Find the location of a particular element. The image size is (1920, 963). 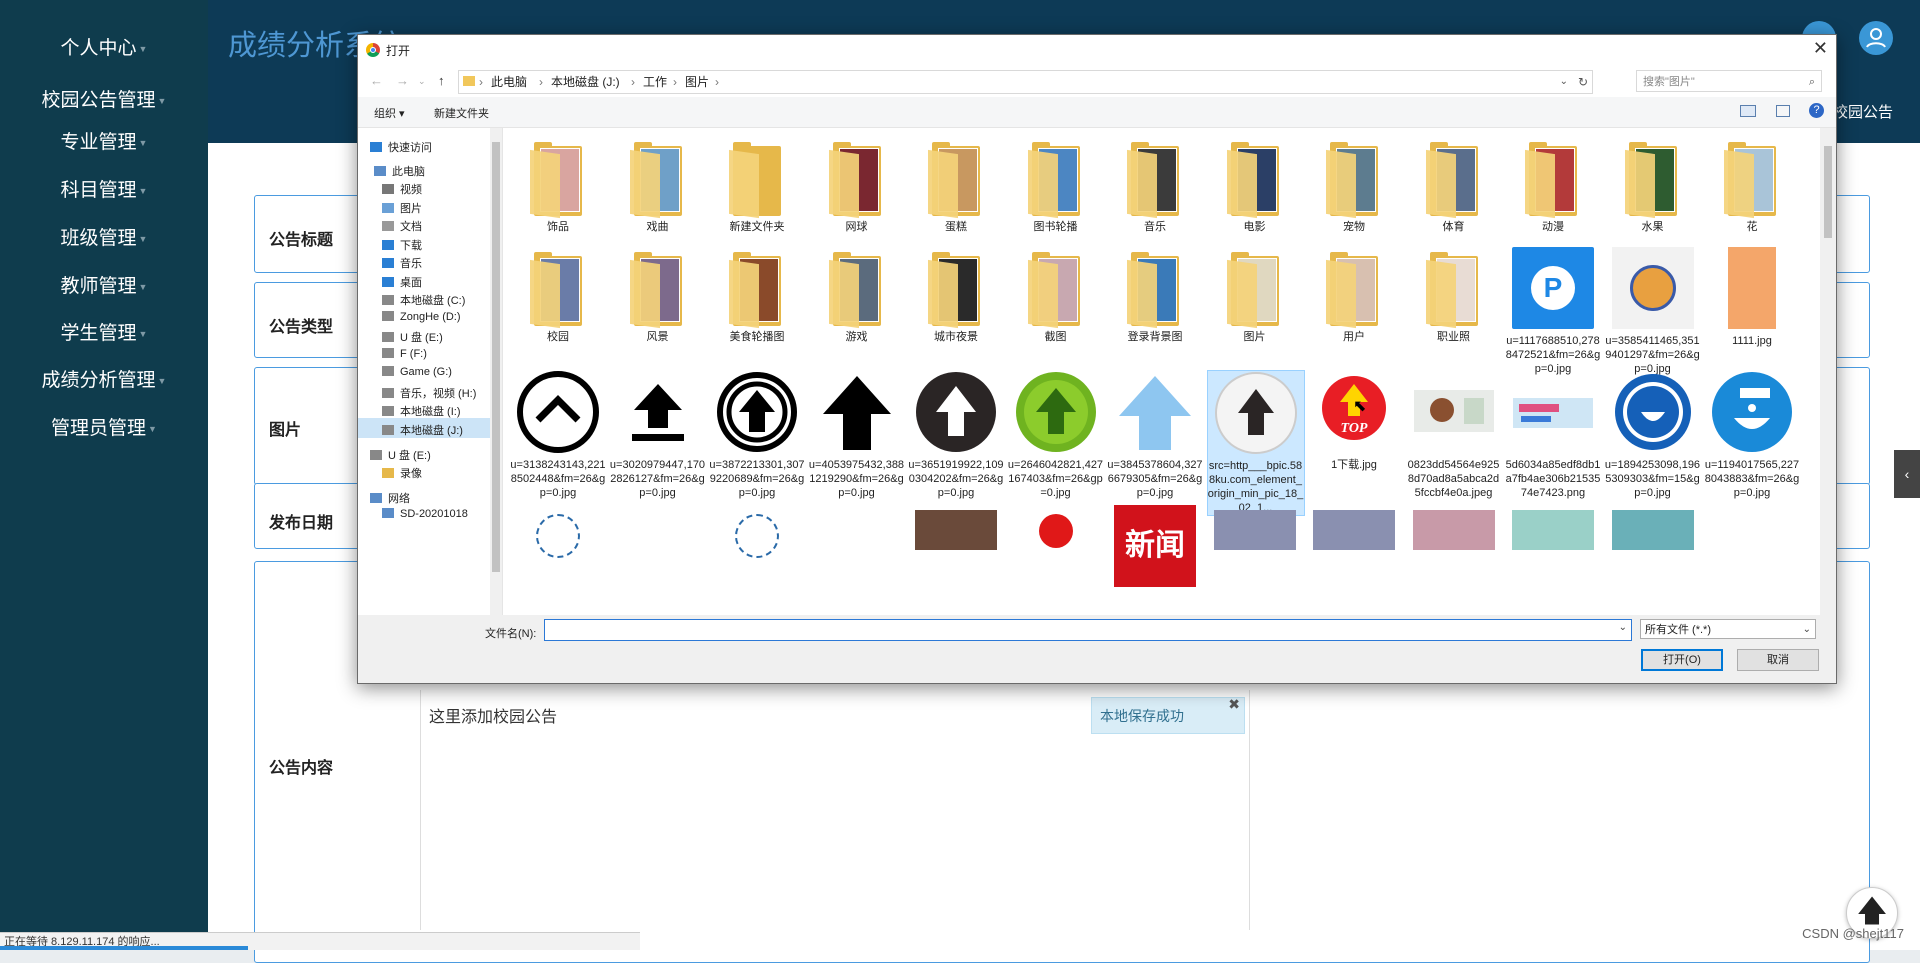

forward-arrow-icon: → is located at coordinates (402, 80).